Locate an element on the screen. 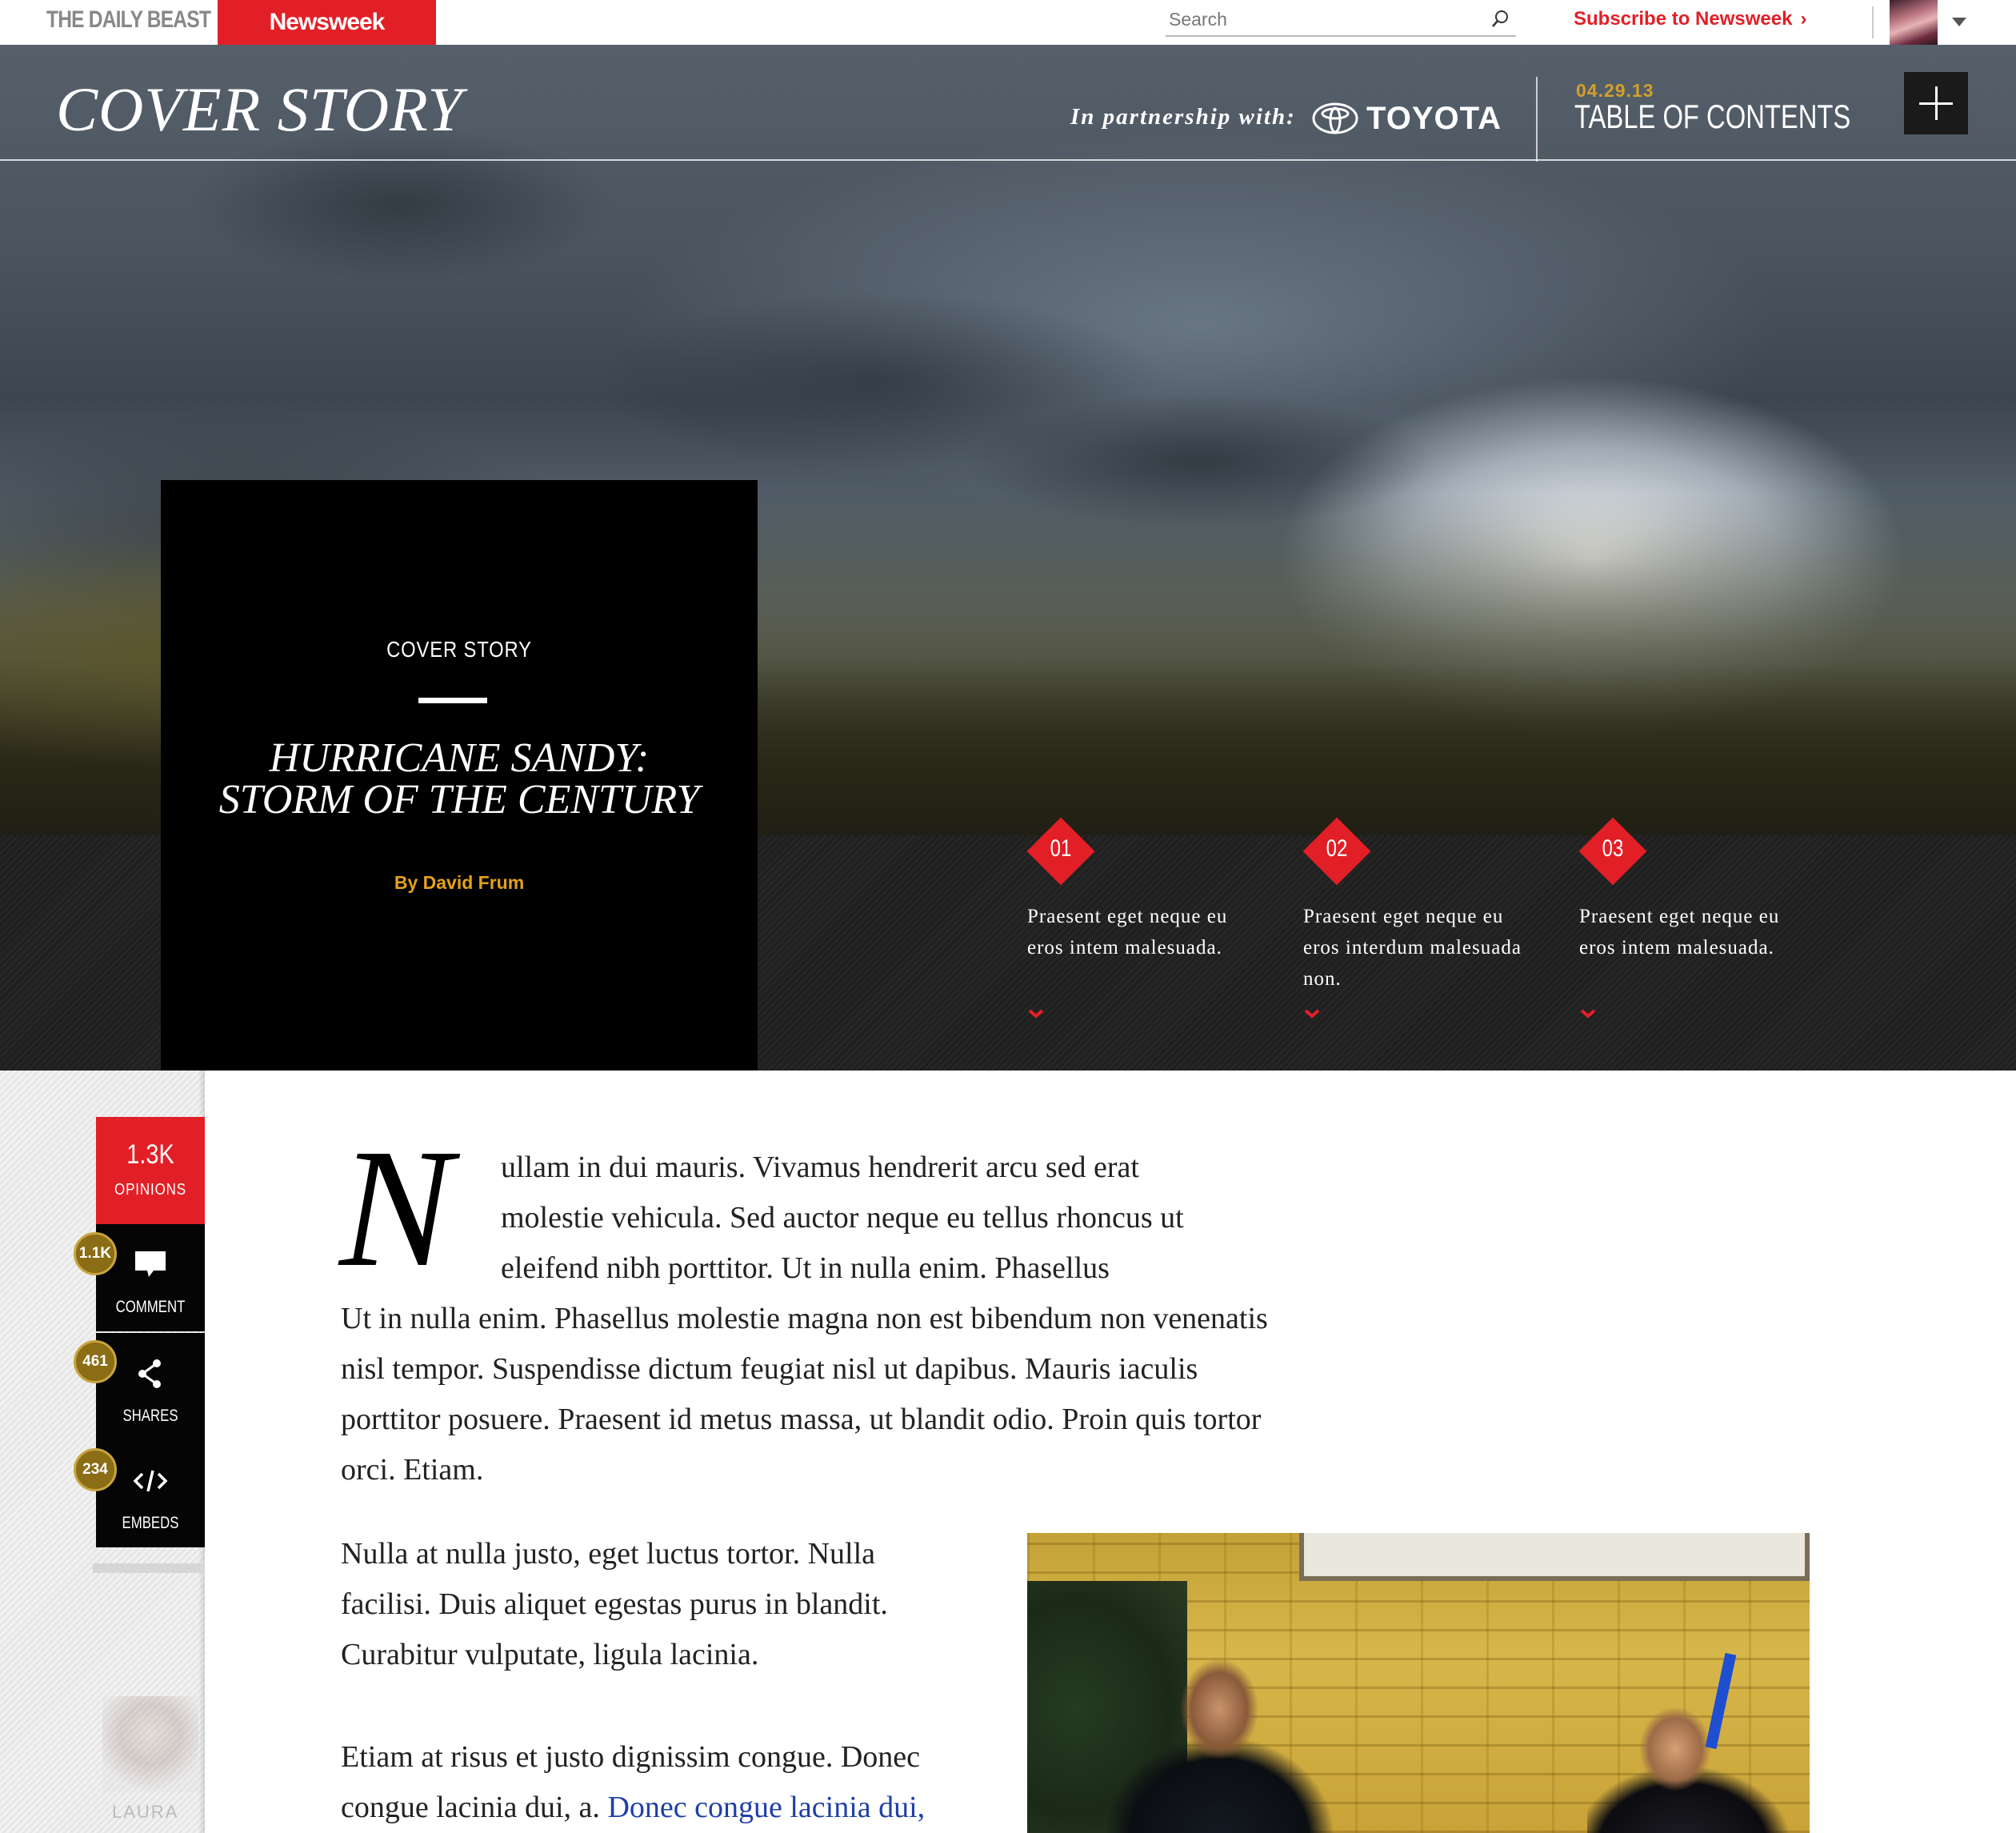 The image size is (2016, 1833). kicker-rule is located at coordinates (452, 700).